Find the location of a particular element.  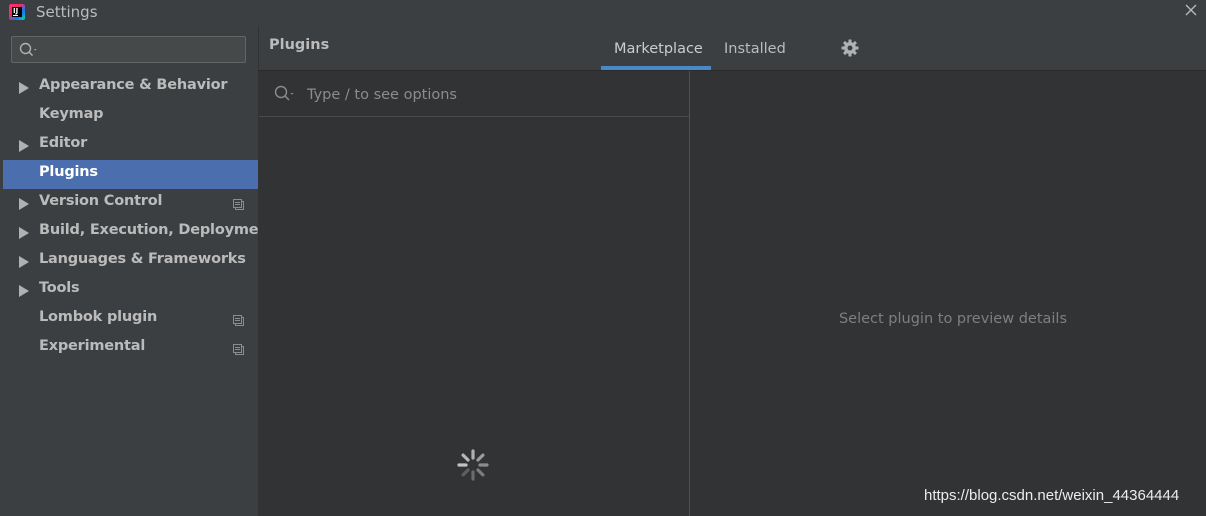

close-icon is located at coordinates (1191, 10).